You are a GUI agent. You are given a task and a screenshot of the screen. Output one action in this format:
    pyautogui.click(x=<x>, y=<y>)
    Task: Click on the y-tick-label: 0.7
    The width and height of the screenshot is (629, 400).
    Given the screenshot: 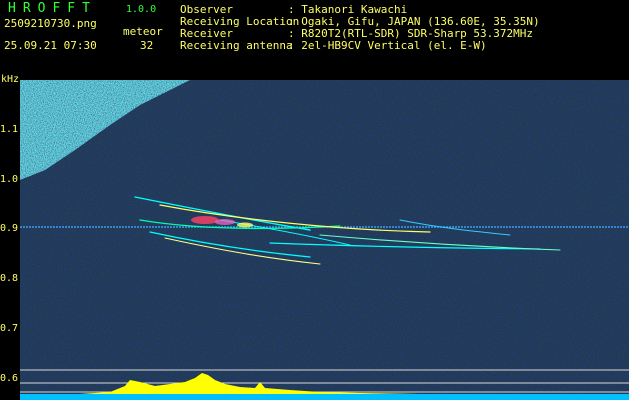 What is the action you would take?
    pyautogui.click(x=9, y=328)
    